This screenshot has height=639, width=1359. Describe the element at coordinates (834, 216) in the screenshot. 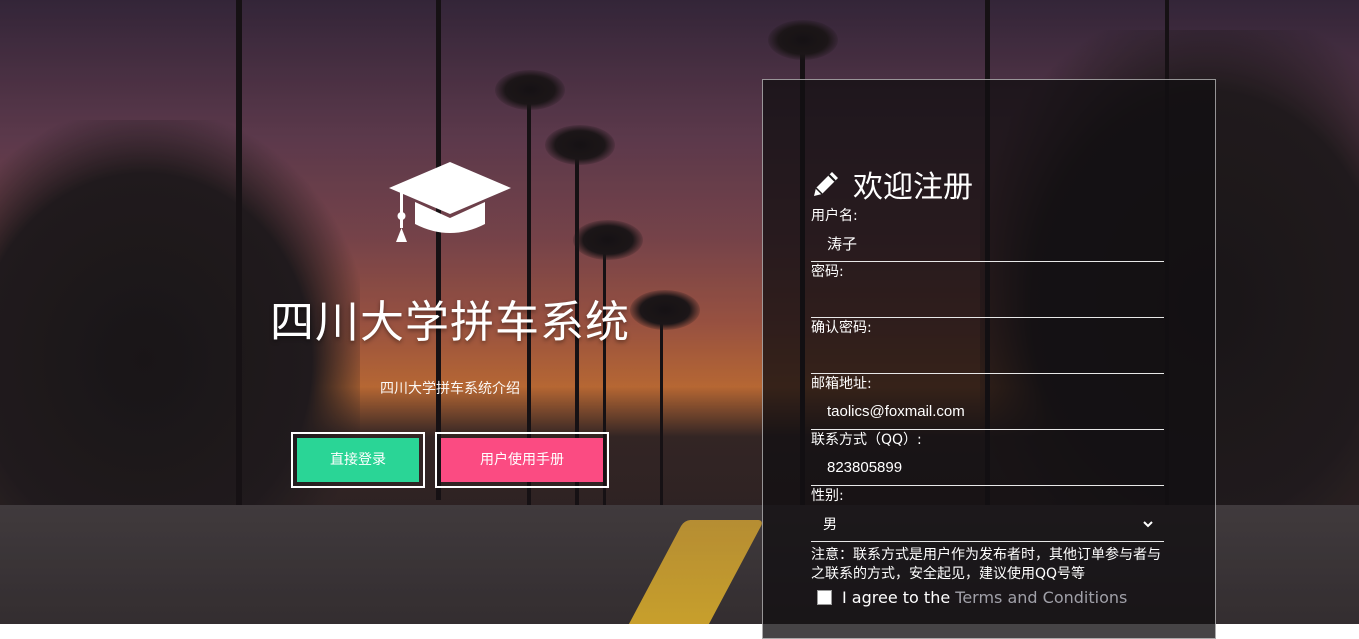

I see `username-label: 用户名:` at that location.